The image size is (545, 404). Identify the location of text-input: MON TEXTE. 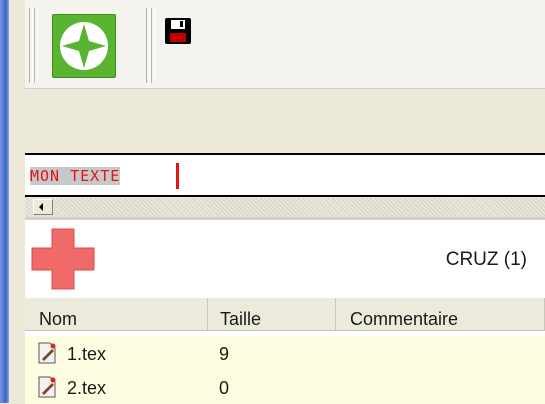
(285, 175).